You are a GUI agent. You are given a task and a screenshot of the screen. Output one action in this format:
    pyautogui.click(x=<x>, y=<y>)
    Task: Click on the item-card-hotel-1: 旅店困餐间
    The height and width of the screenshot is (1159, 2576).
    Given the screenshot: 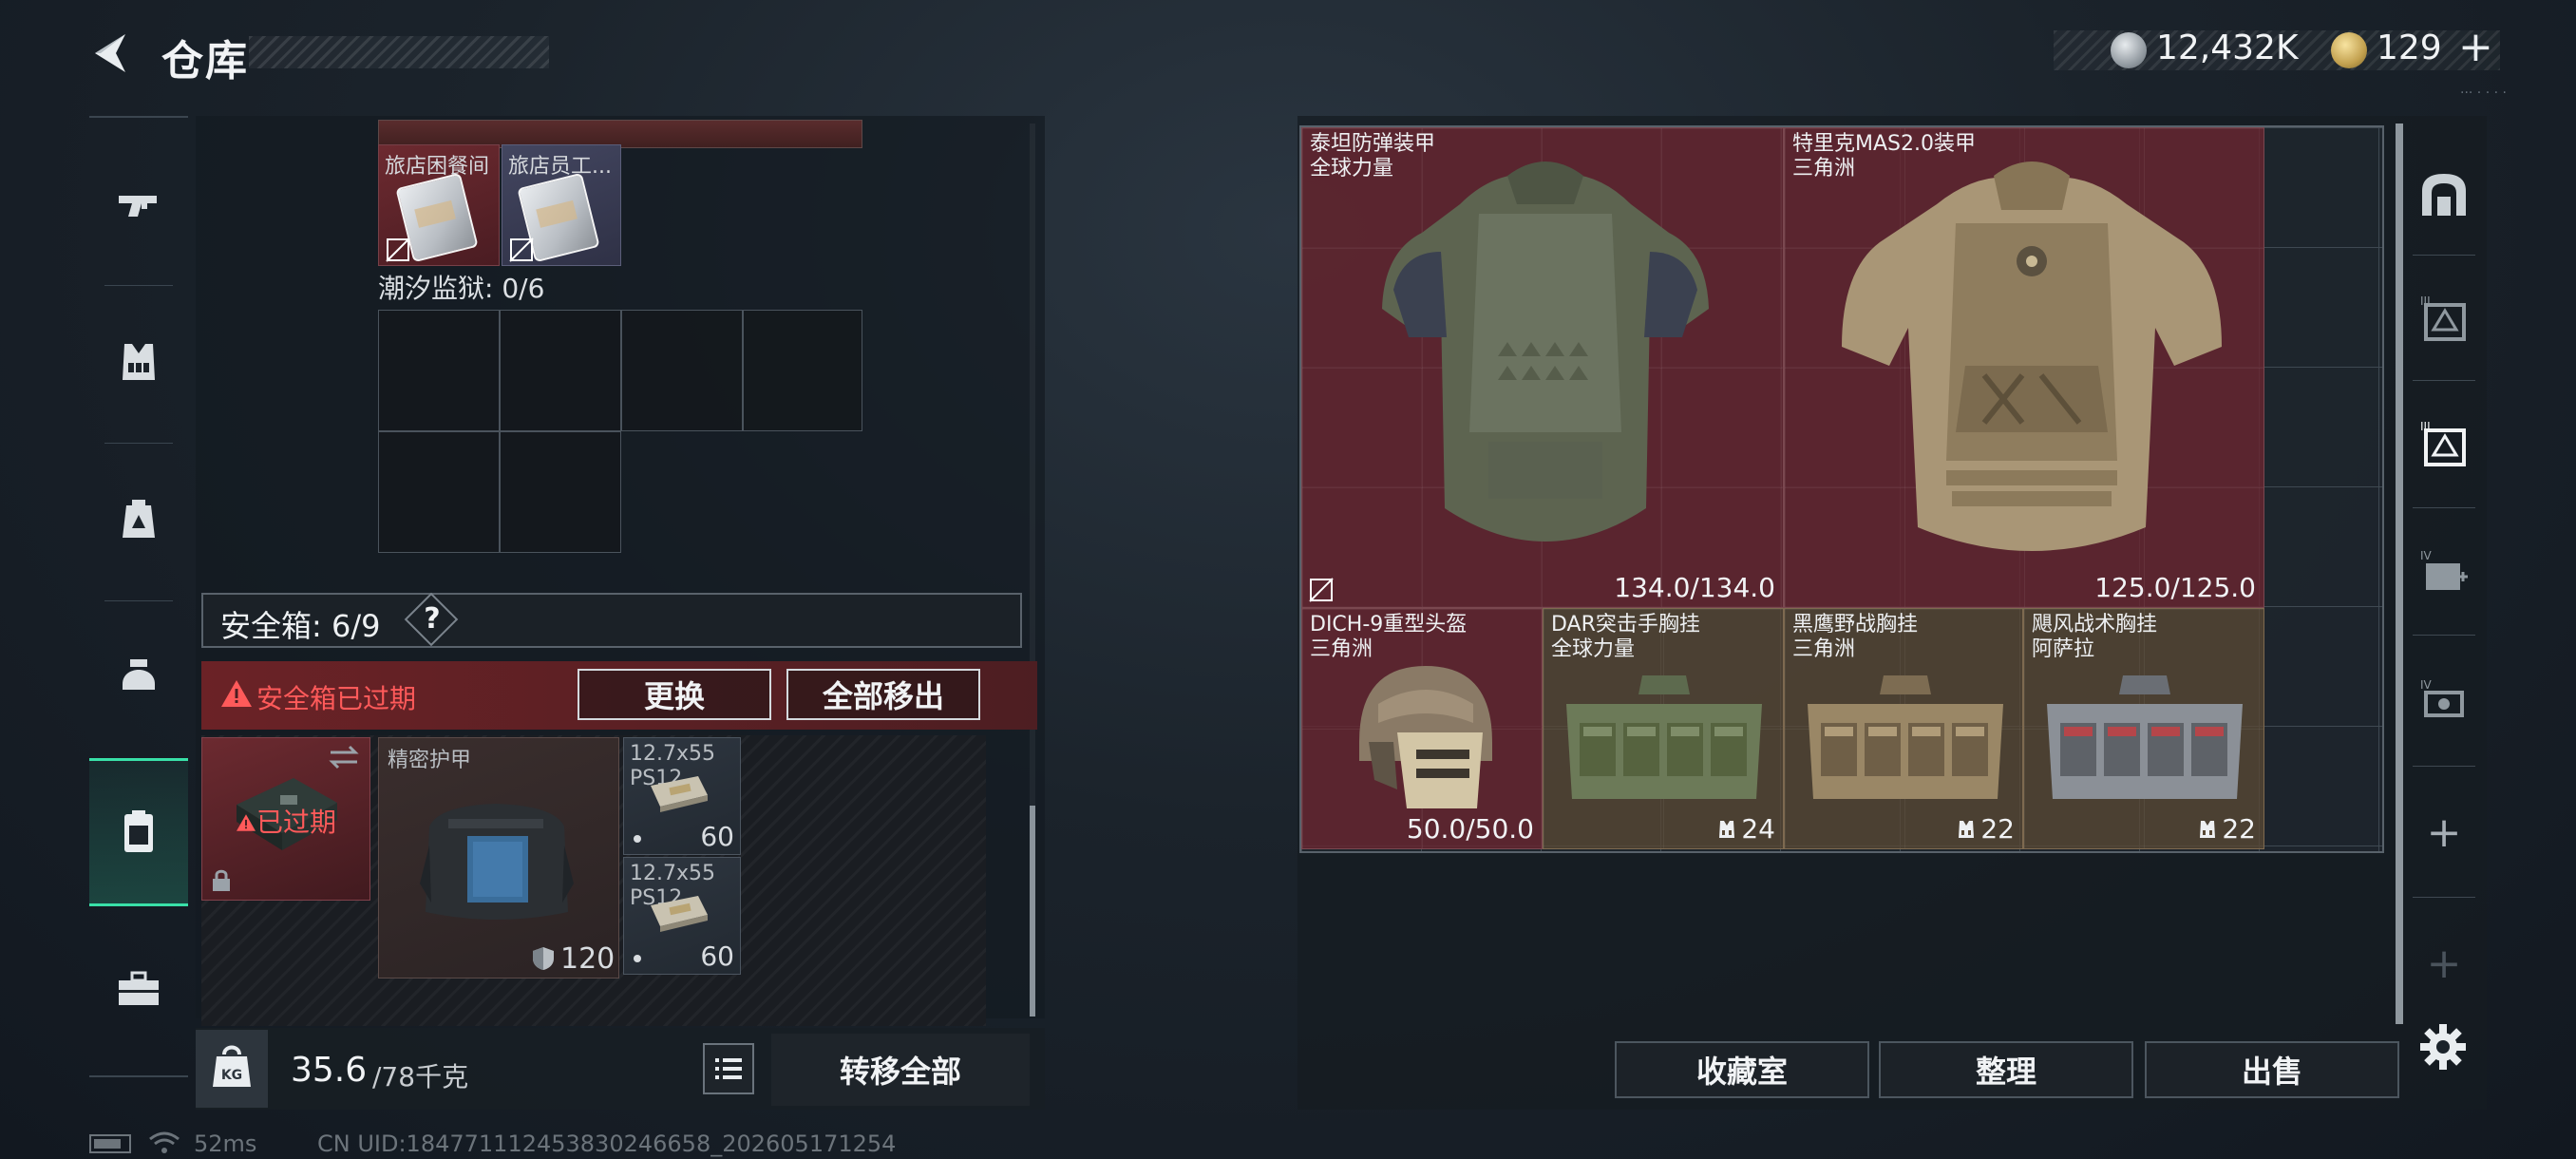 What is the action you would take?
    pyautogui.click(x=439, y=205)
    